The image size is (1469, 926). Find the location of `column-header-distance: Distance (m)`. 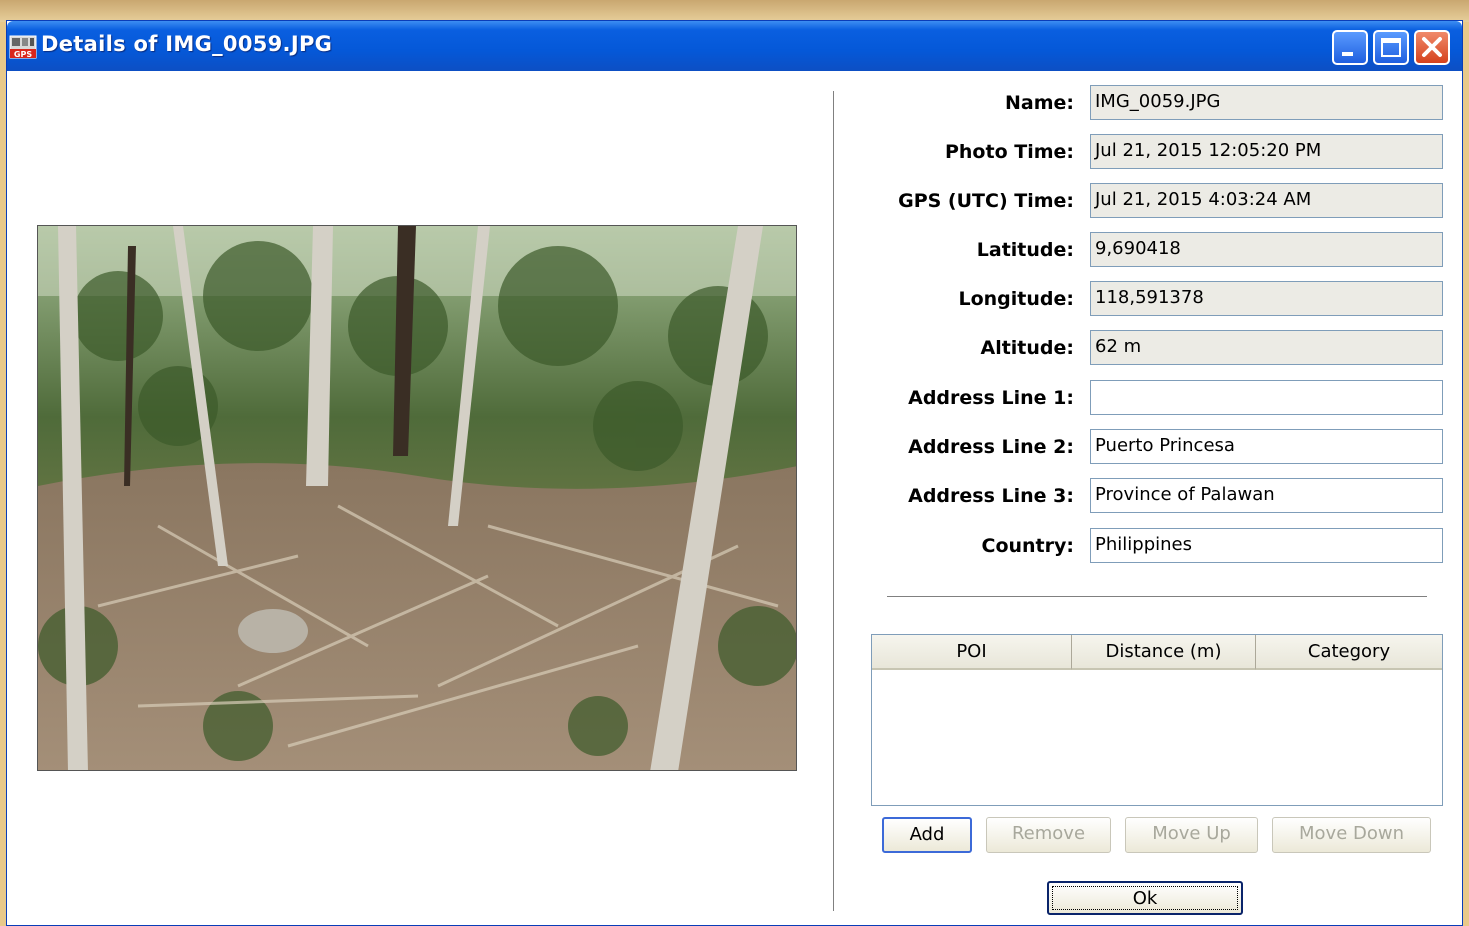

column-header-distance: Distance (m) is located at coordinates (1164, 652).